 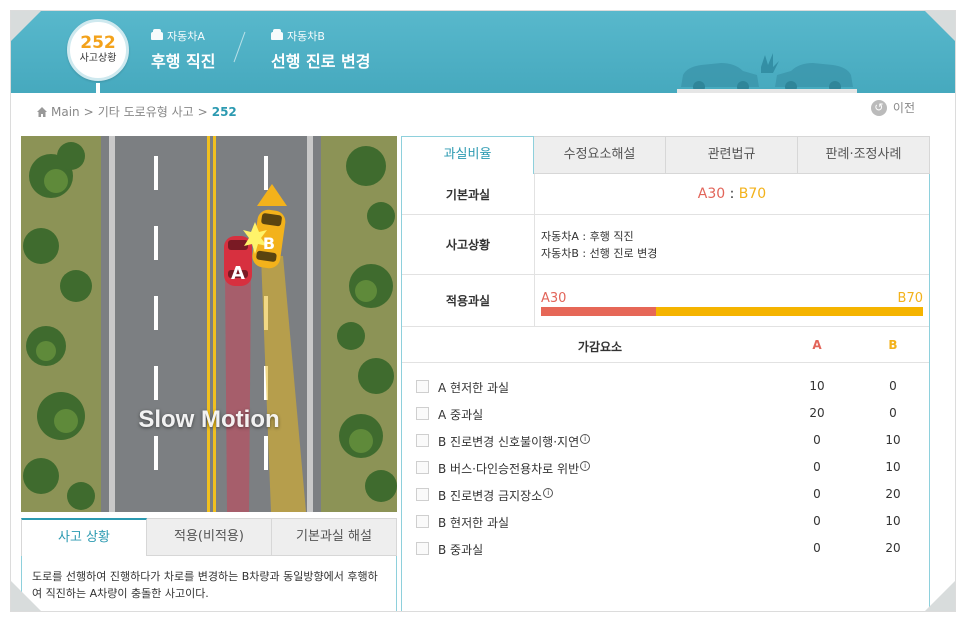 I want to click on case-label: 사고상황, so click(x=98, y=58).